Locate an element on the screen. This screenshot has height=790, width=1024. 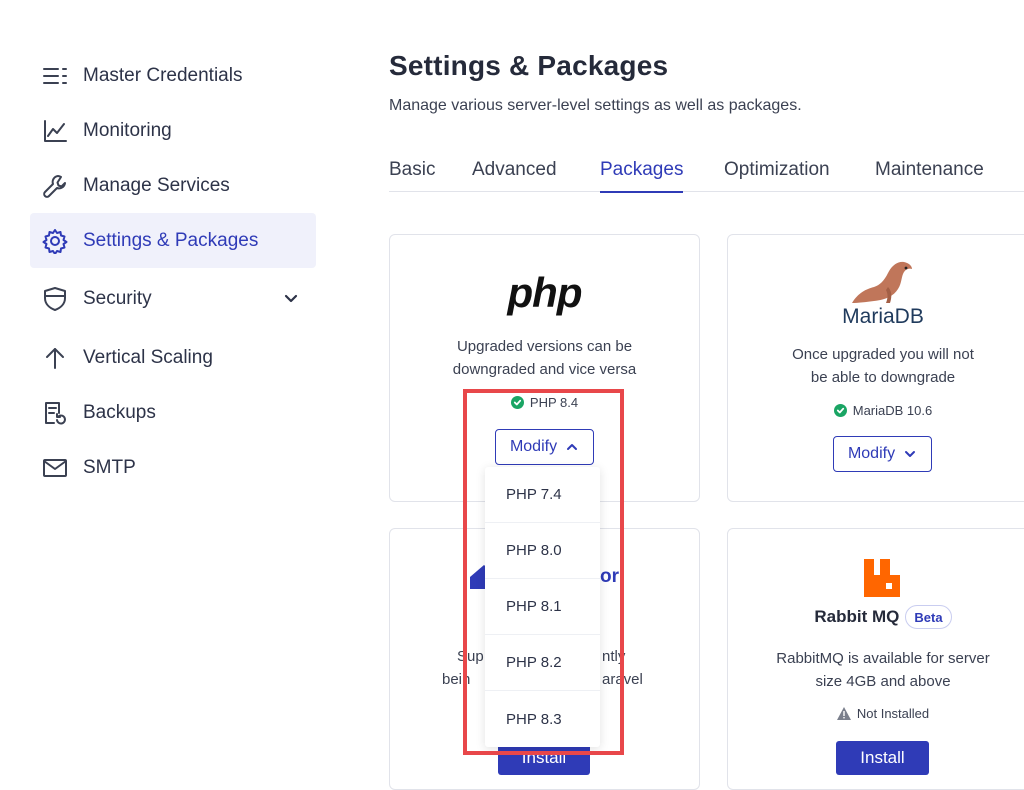
supervisor-desc-fragment: aravel is located at coordinates (622, 679).